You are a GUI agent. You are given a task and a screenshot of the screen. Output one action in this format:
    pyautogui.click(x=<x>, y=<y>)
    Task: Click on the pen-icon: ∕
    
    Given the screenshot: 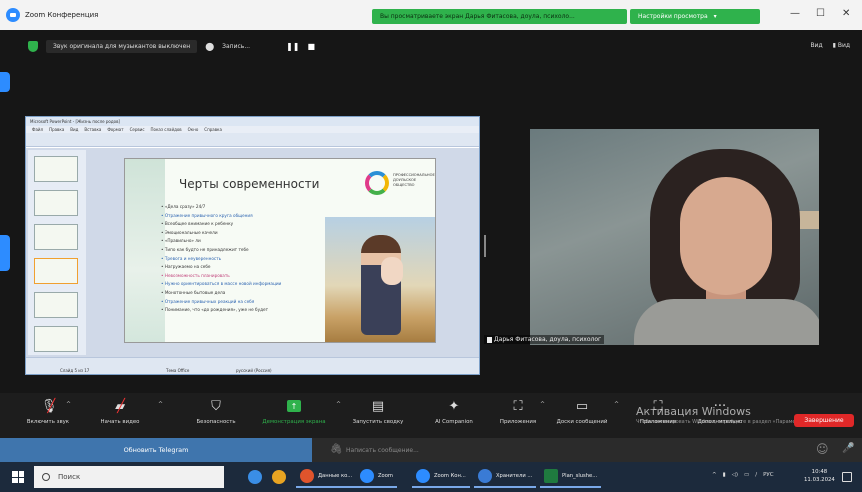 What is the action you would take?
    pyautogui.click(x=756, y=475)
    